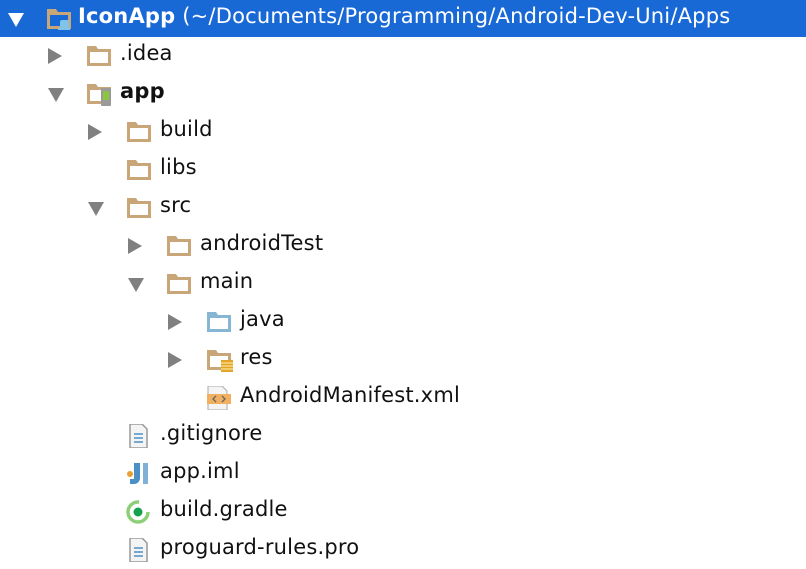 The width and height of the screenshot is (806, 569). Describe the element at coordinates (262, 319) in the screenshot. I see `tree-item-label: java` at that location.